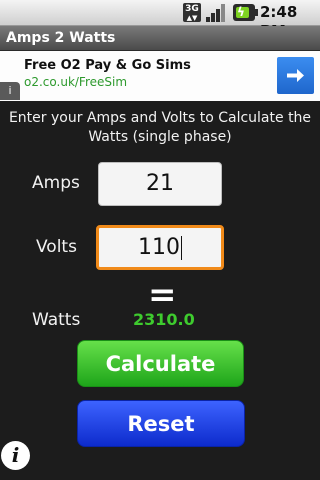  What do you see at coordinates (107, 65) in the screenshot?
I see `ad-title: Free O2 Pay & Go Sims` at bounding box center [107, 65].